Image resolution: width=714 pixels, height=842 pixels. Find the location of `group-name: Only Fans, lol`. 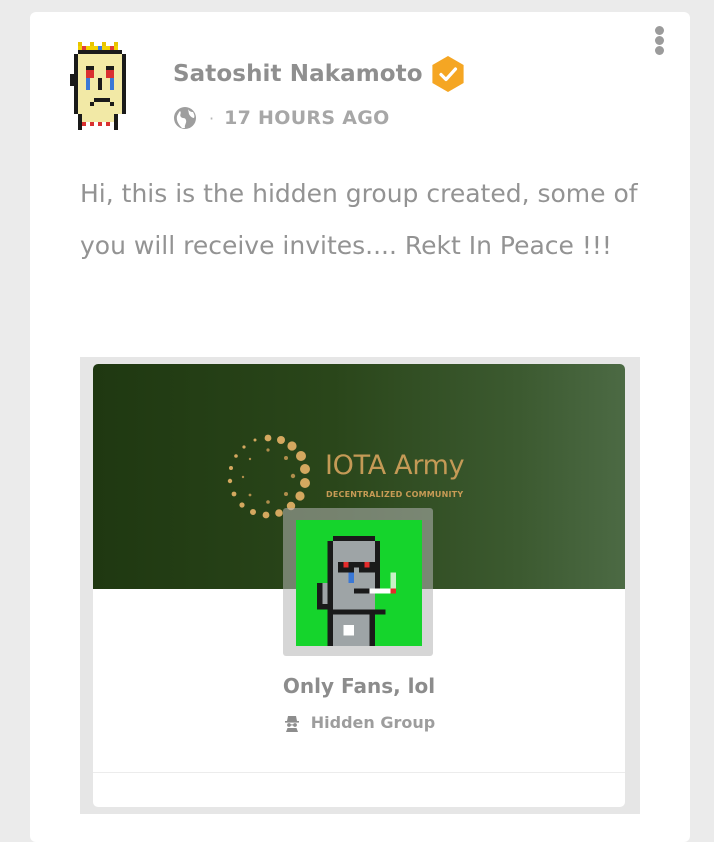

group-name: Only Fans, lol is located at coordinates (359, 686).